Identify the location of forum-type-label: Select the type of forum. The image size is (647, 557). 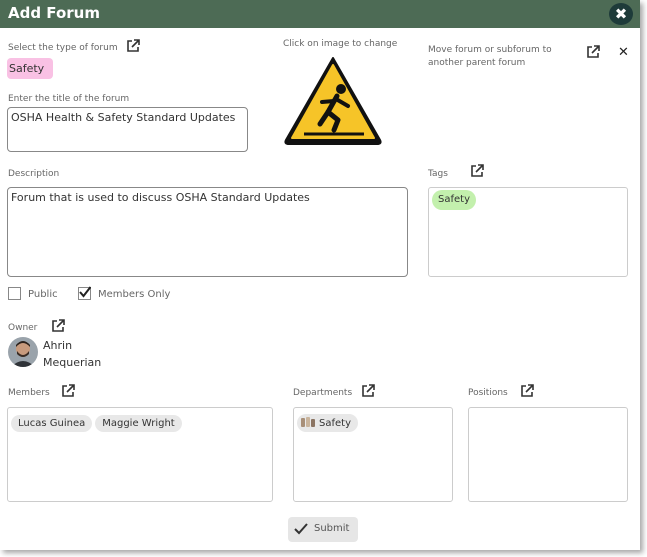
(63, 48).